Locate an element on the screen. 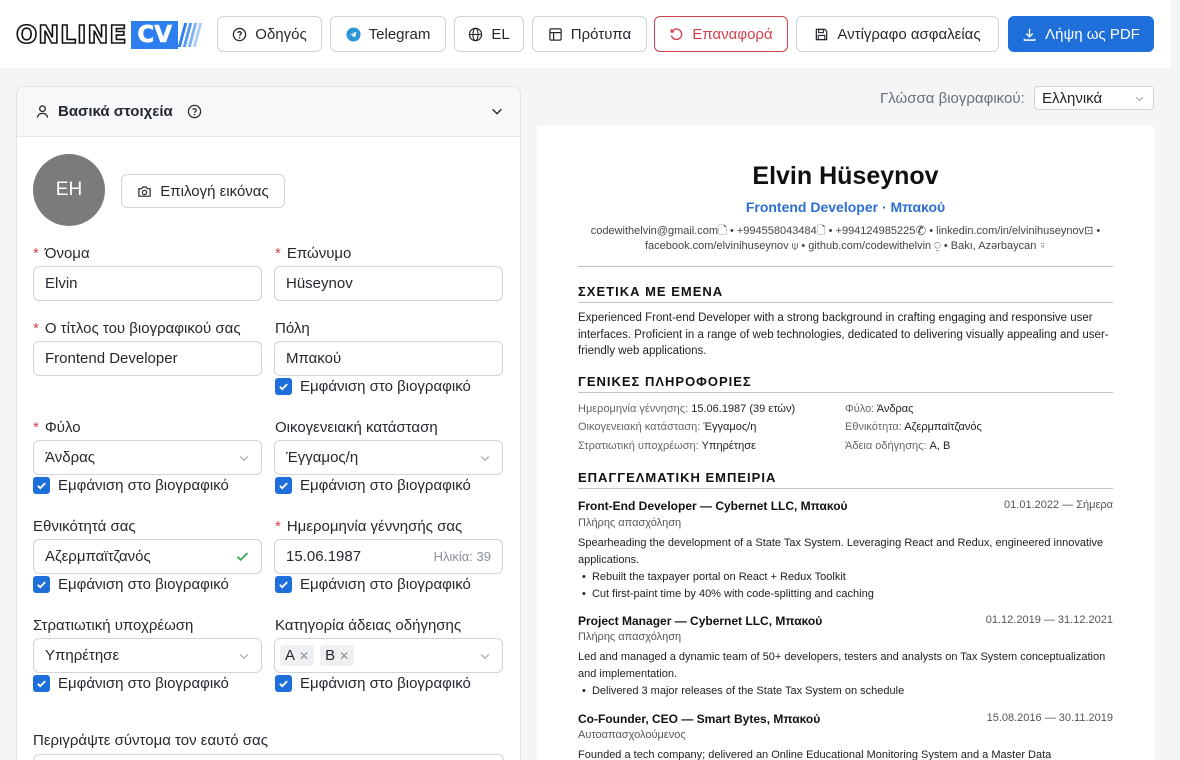 Image resolution: width=1180 pixels, height=760 pixels. license-tag: B ✕ is located at coordinates (337, 655).